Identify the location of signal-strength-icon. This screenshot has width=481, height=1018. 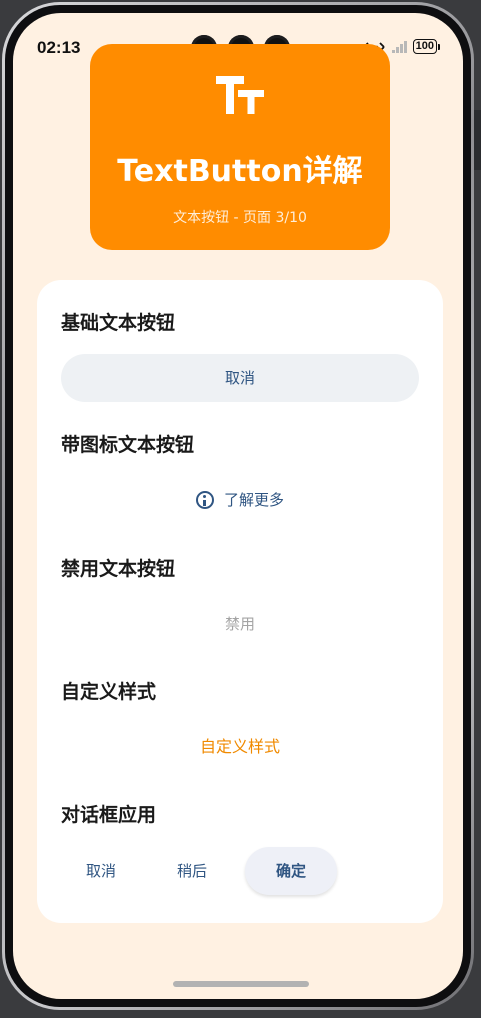
(399, 46).